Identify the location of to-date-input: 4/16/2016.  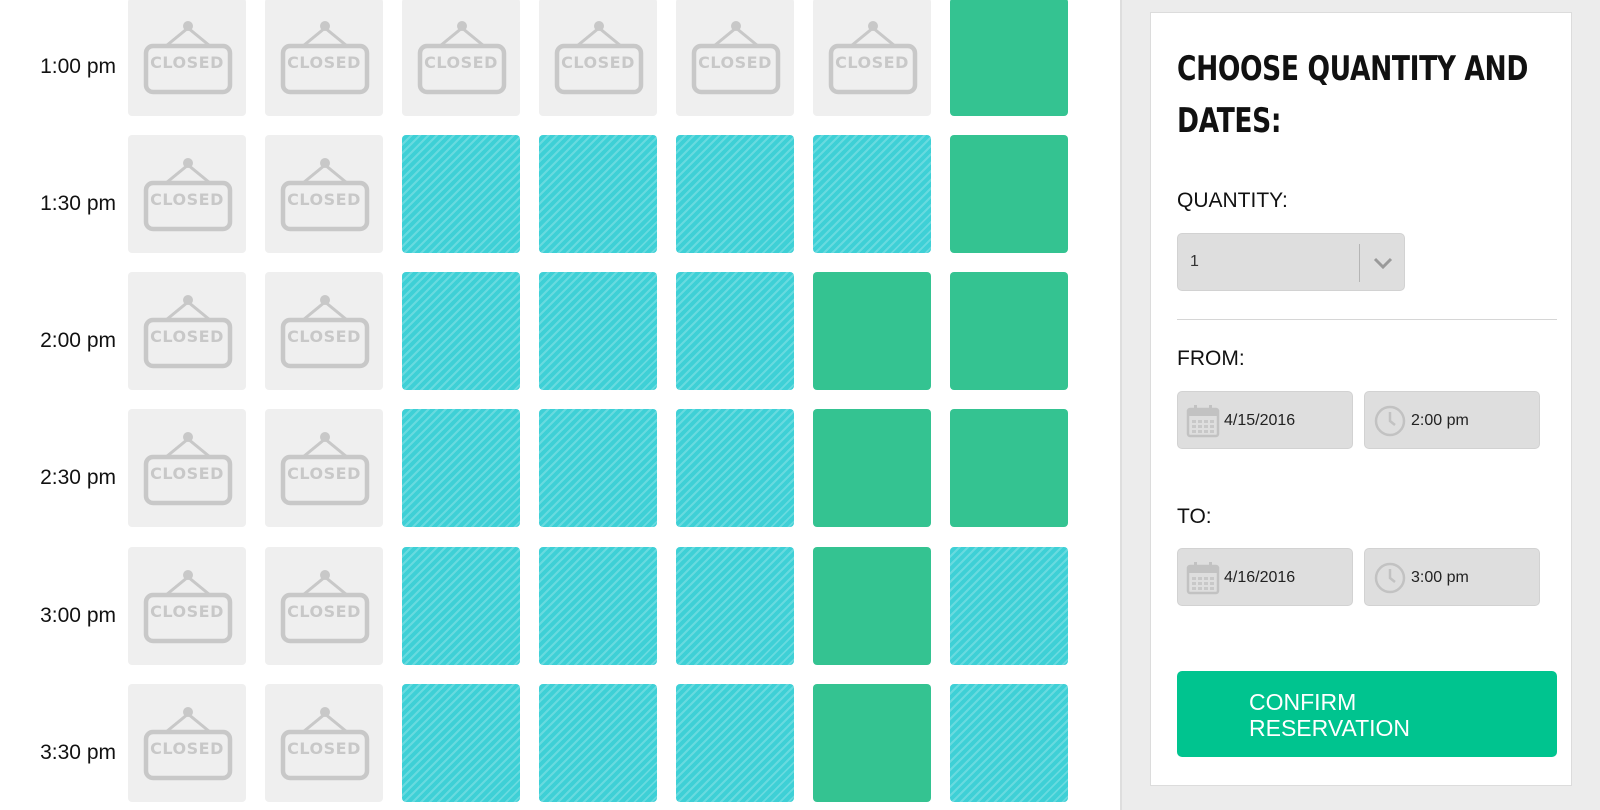
(1265, 577).